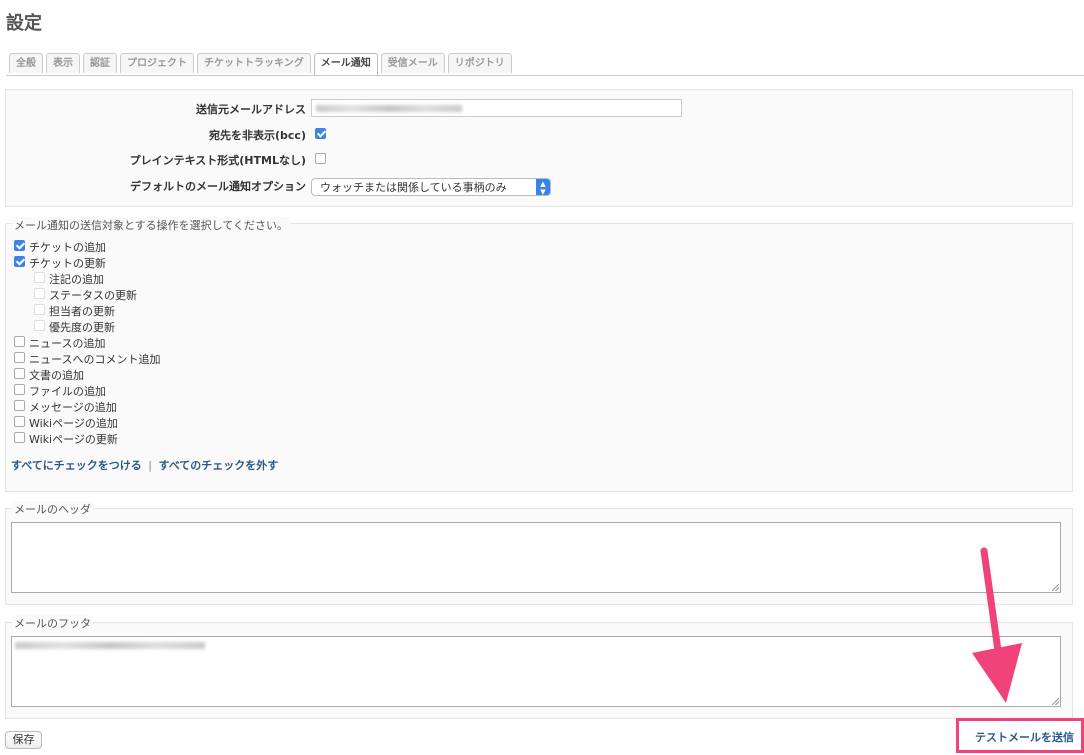 The width and height of the screenshot is (1084, 755). I want to click on label-assignee-updated: 担当者の更新, so click(82, 311).